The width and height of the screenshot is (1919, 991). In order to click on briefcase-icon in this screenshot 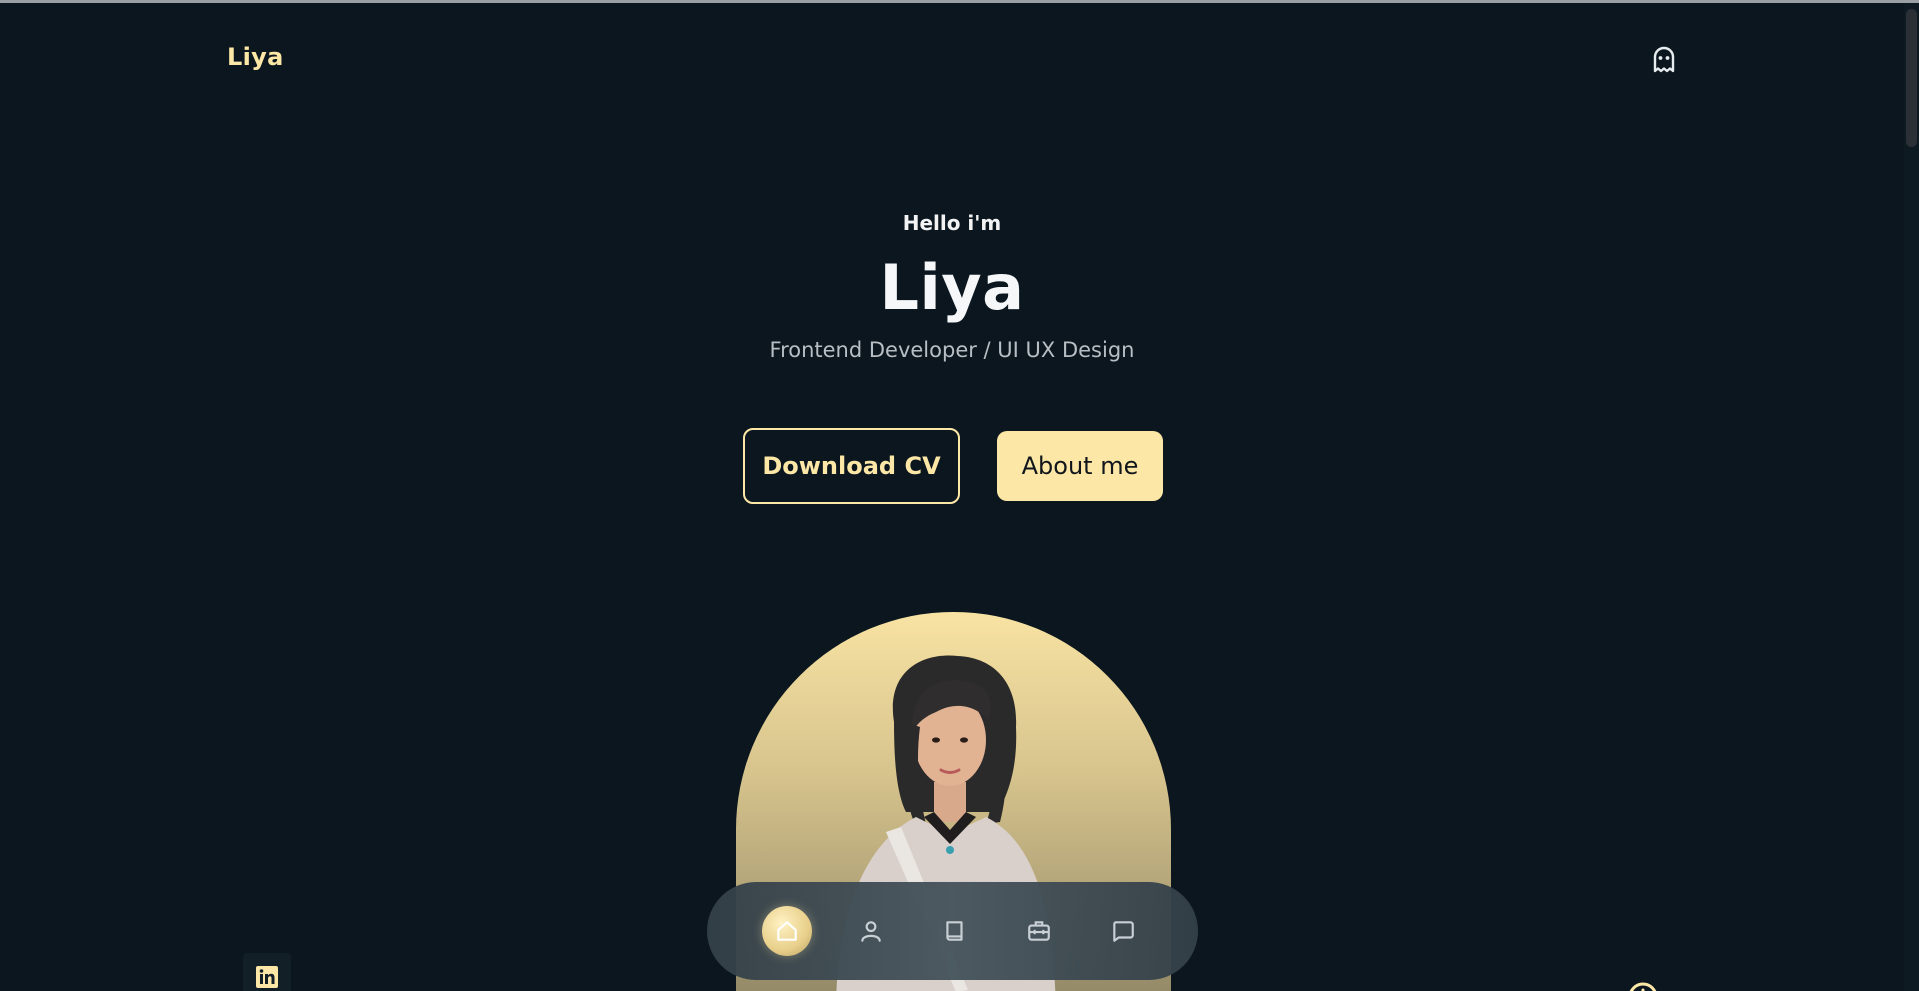, I will do `click(1038, 931)`.